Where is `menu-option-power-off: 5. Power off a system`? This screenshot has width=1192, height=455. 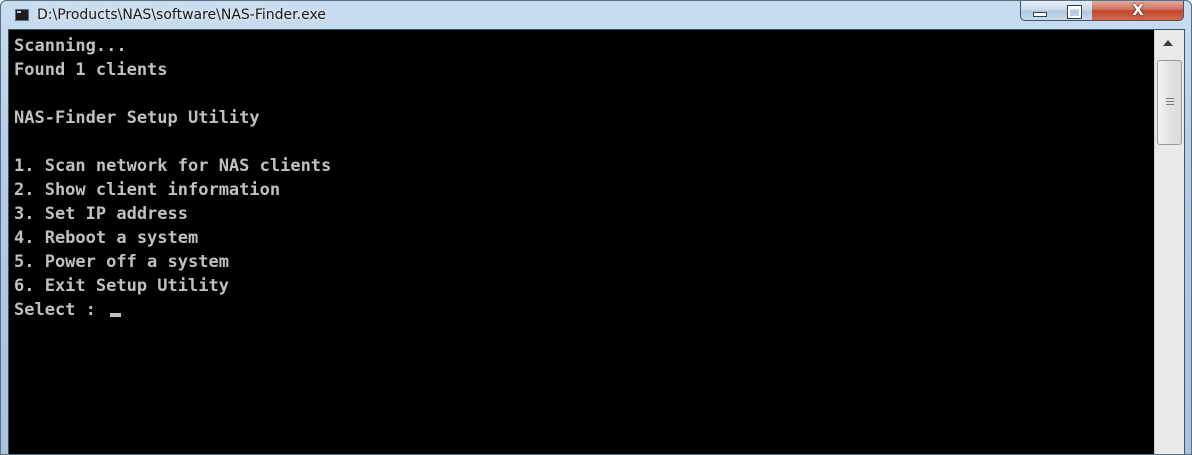
menu-option-power-off: 5. Power off a system is located at coordinates (121, 262).